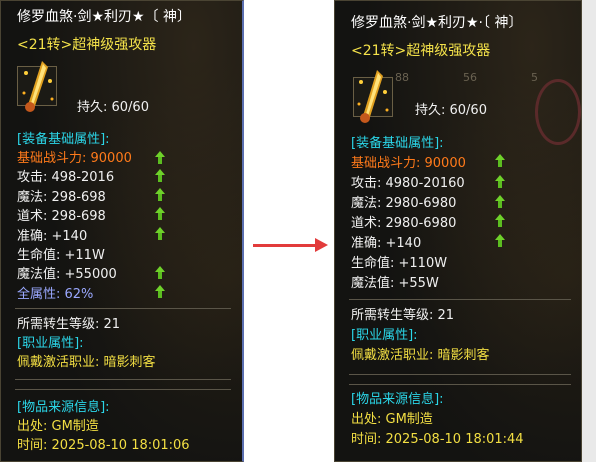  What do you see at coordinates (437, 439) in the screenshot?
I see `item-time: 时间: 2025-08-10 18:01:44` at bounding box center [437, 439].